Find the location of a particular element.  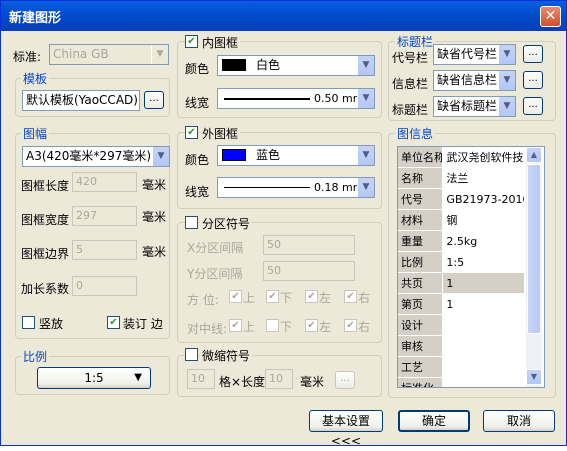

title-bar: 新建图形 ✕ is located at coordinates (283, 16).